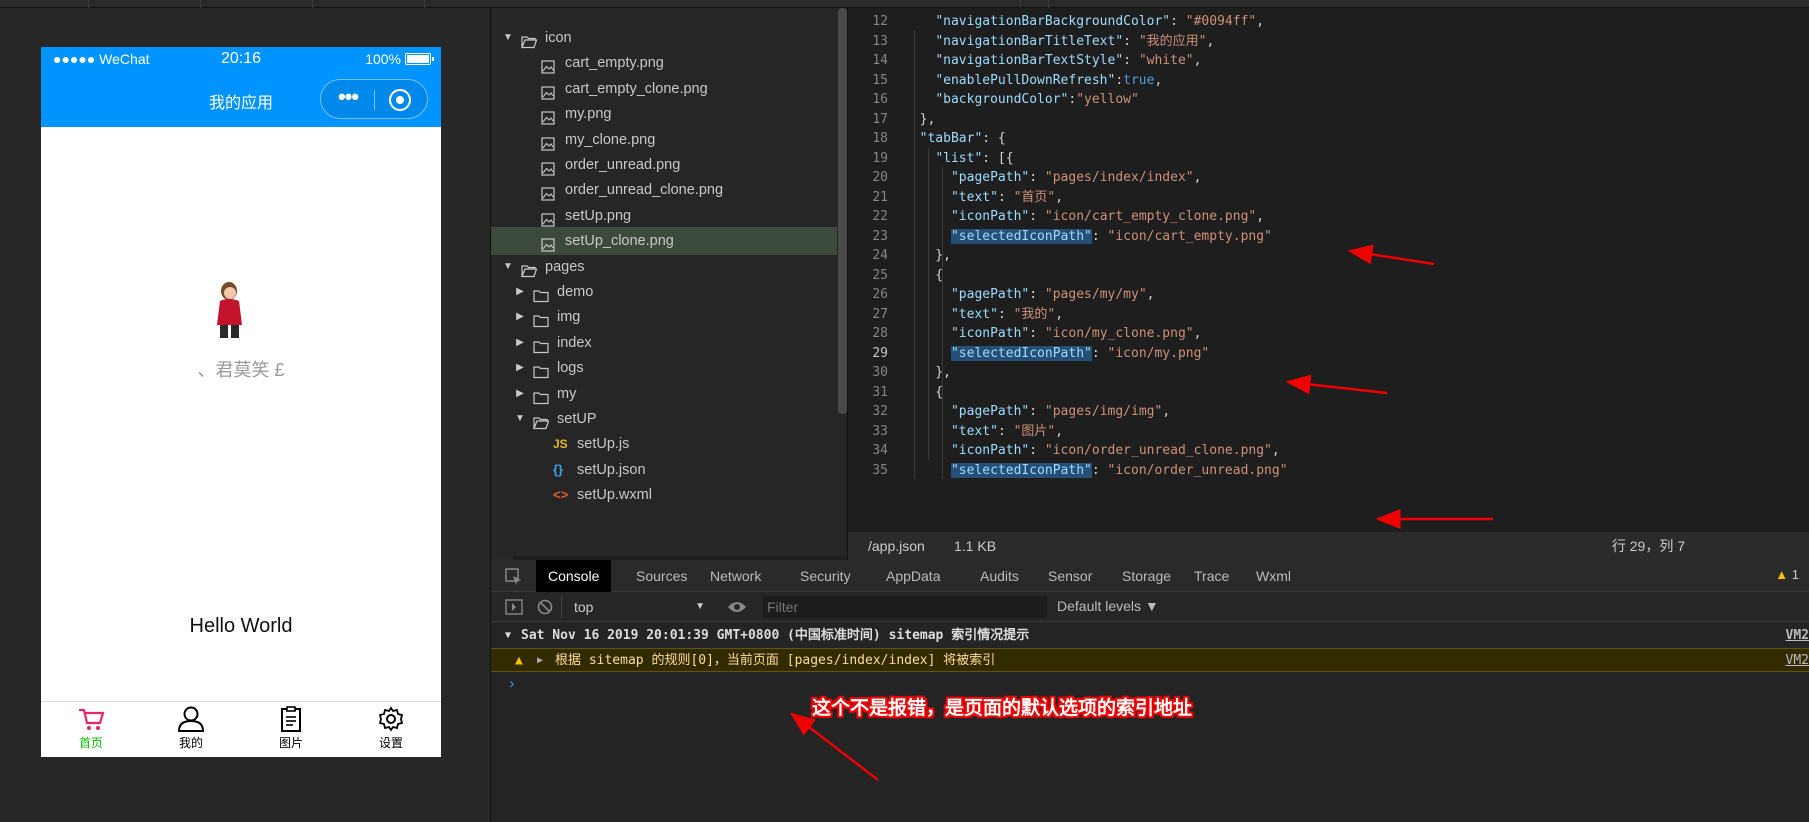 The height and width of the screenshot is (822, 1809). I want to click on warning-icon: ▲, so click(1783, 574).